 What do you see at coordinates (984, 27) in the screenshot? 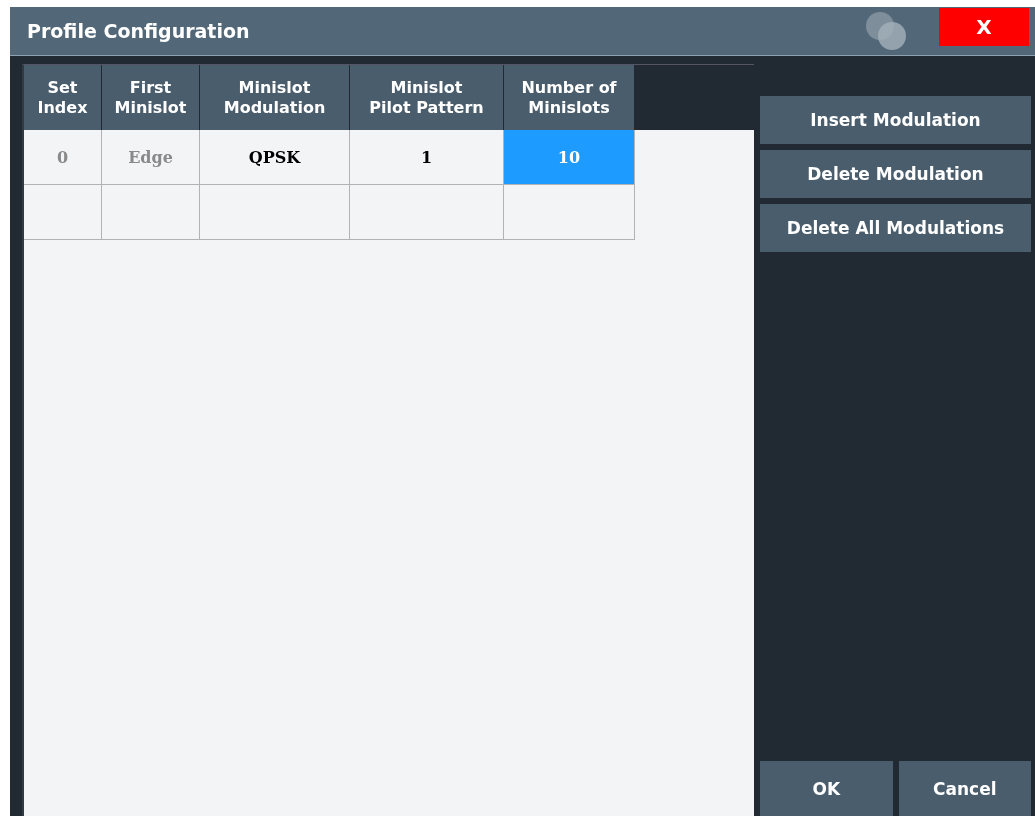
I see `close-button: X` at bounding box center [984, 27].